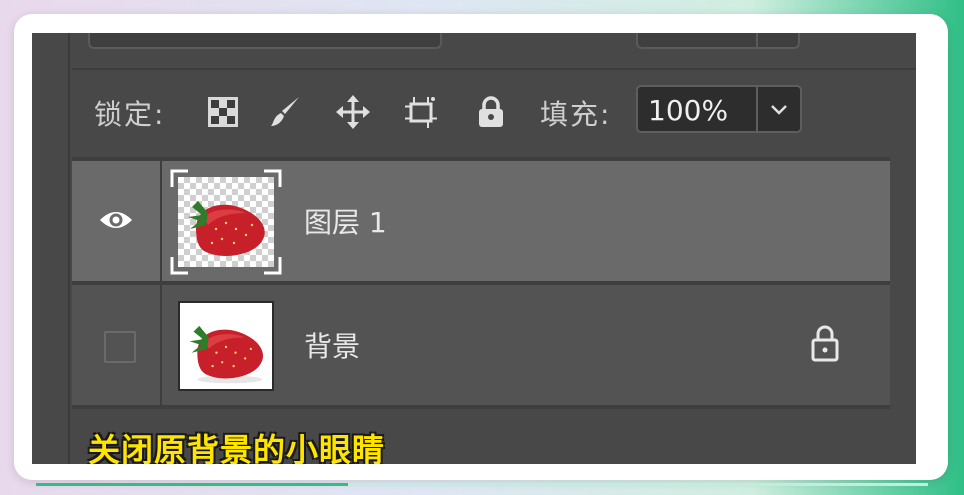  Describe the element at coordinates (757, 109) in the screenshot. I see `fill-divider` at that location.